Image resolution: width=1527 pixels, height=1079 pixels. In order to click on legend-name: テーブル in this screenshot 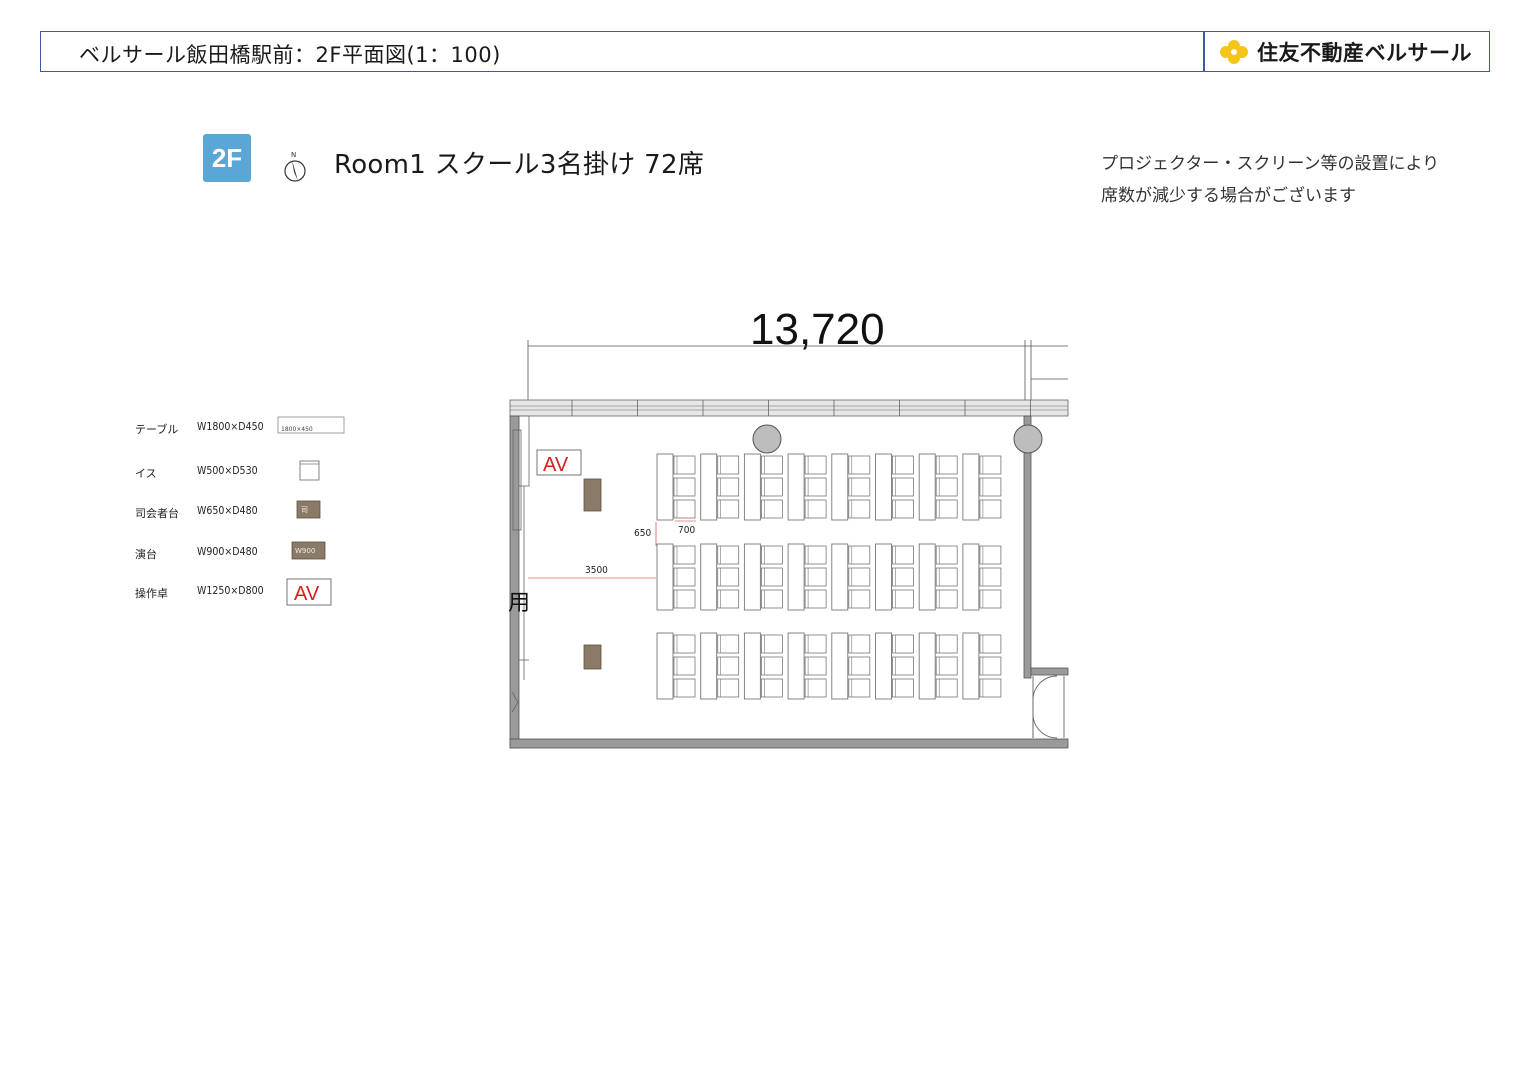, I will do `click(157, 429)`.